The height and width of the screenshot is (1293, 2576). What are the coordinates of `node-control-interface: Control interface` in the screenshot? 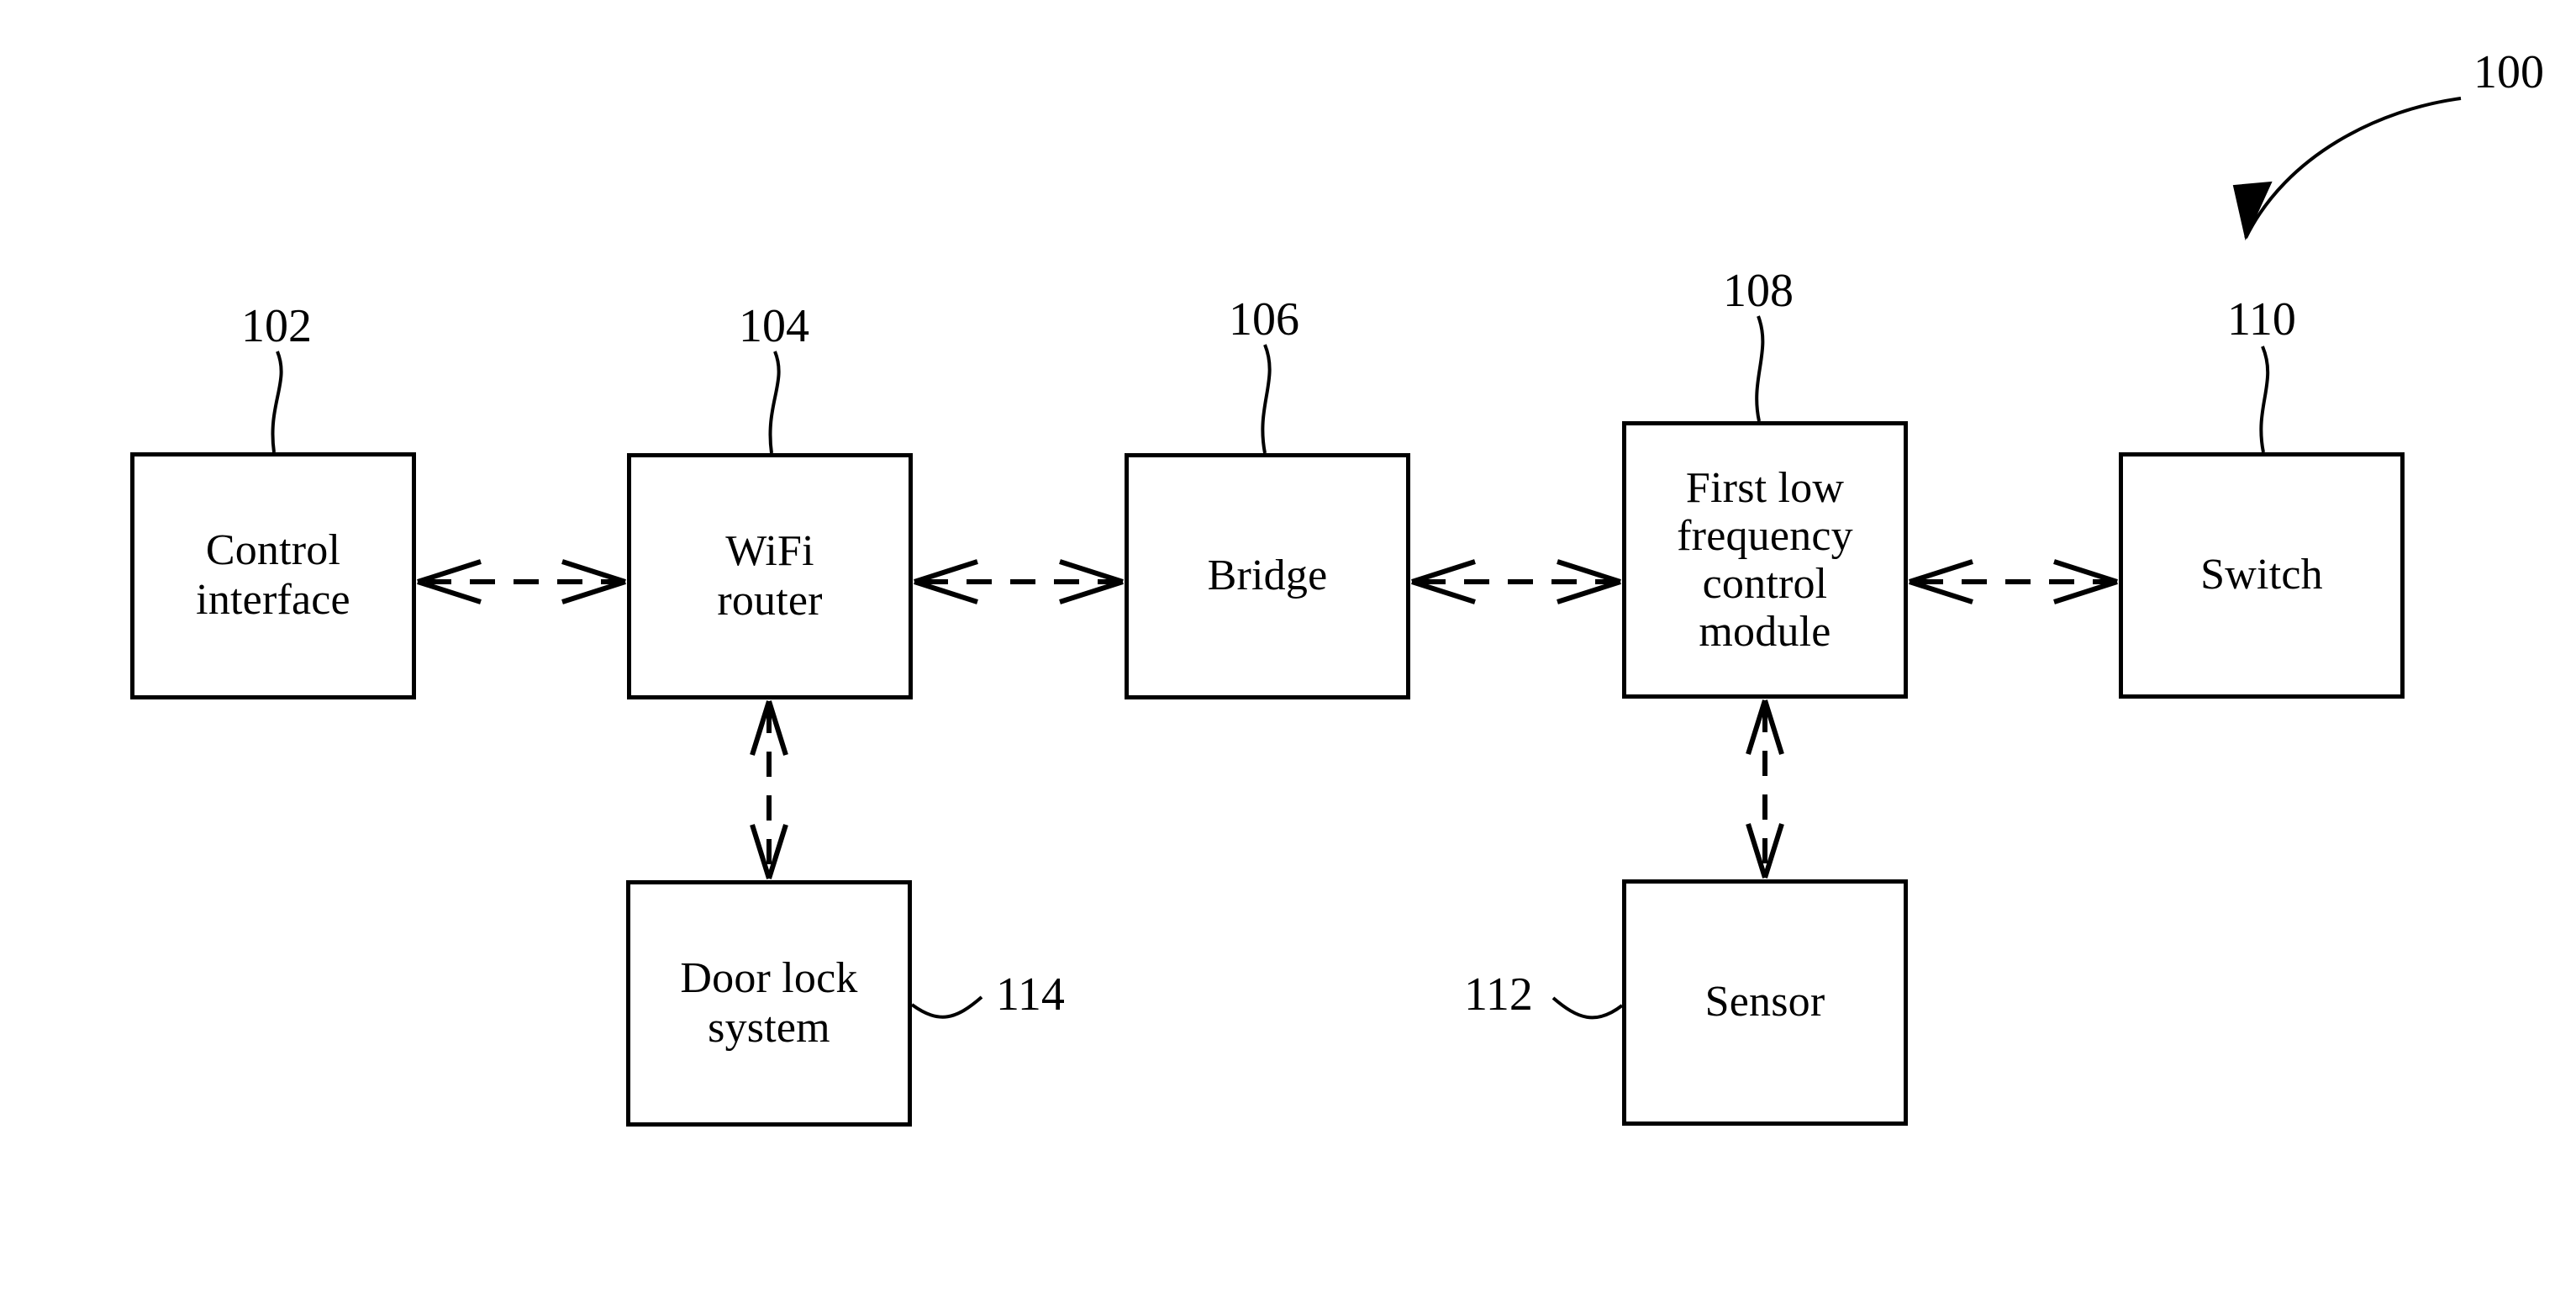 It's located at (273, 575).